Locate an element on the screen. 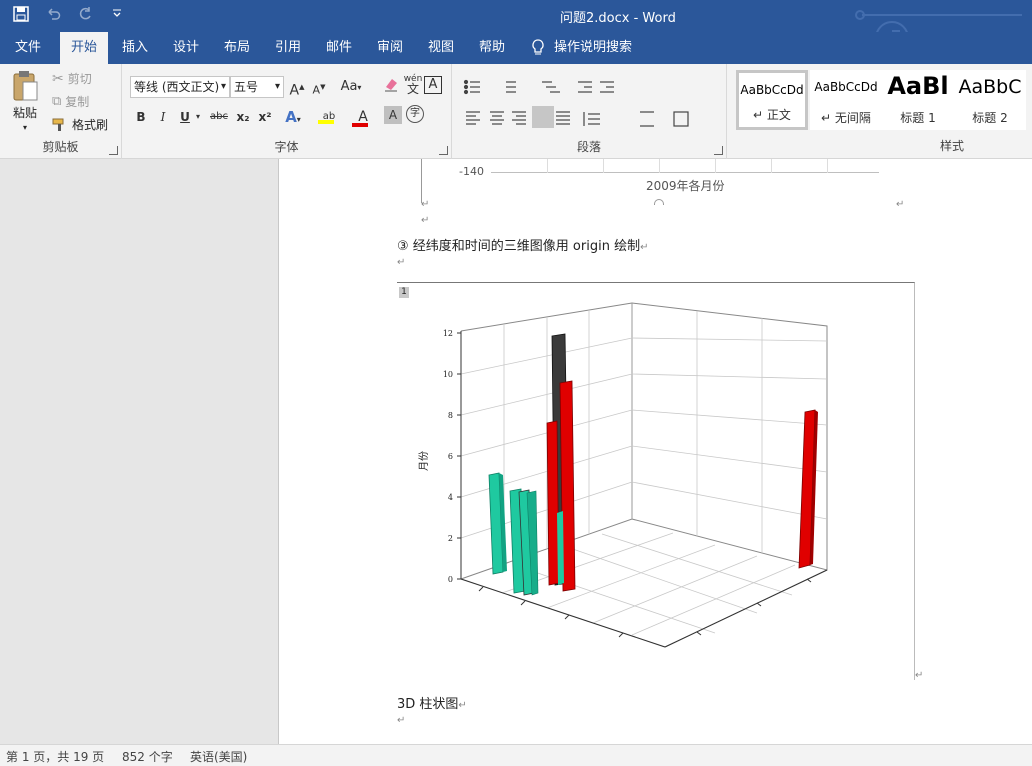 Image resolution: width=1032 pixels, height=766 pixels. char-border-icon: A is located at coordinates (433, 84).